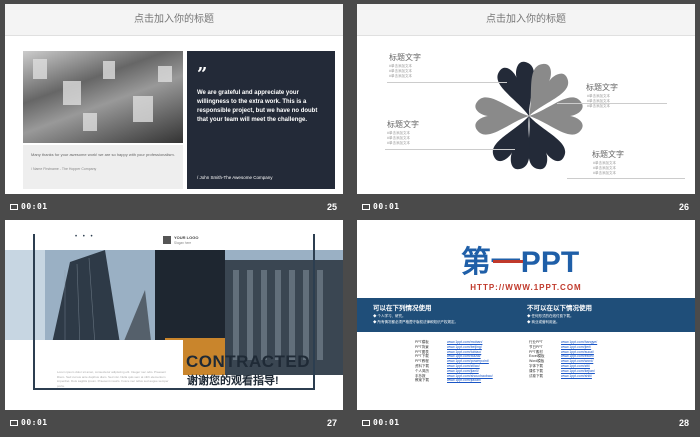  Describe the element at coordinates (529, 115) in the screenshot. I see `clover-diagram` at that location.